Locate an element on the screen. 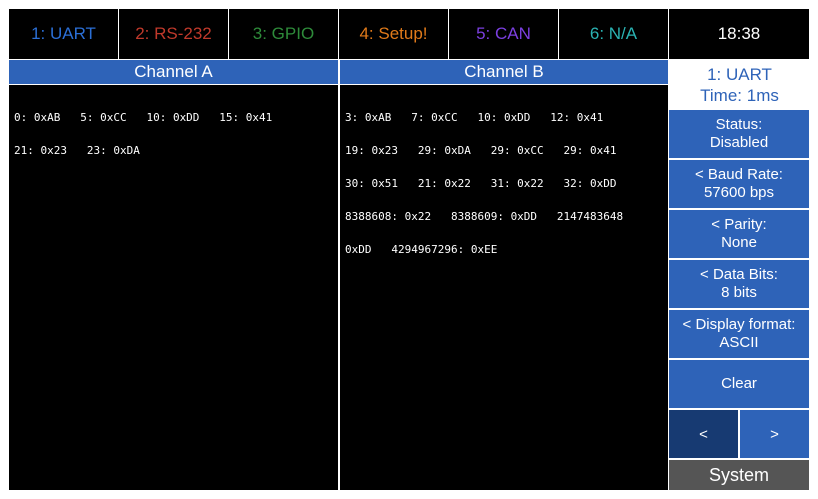 The image size is (818, 499). data-bits-label: < Data Bits: is located at coordinates (739, 274).